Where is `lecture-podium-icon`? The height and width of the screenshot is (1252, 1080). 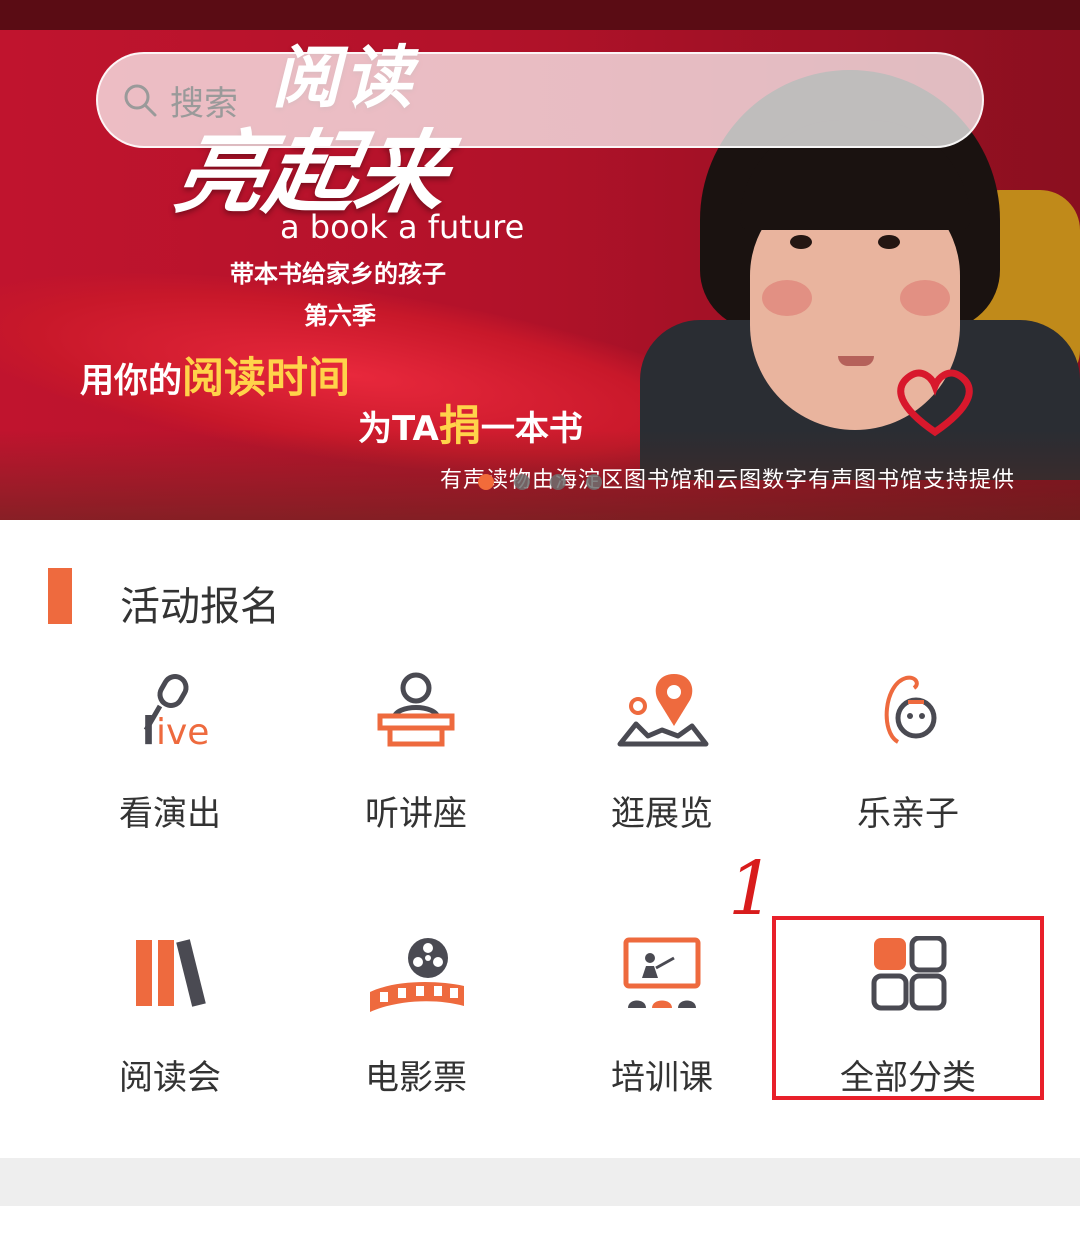 lecture-podium-icon is located at coordinates (416, 709).